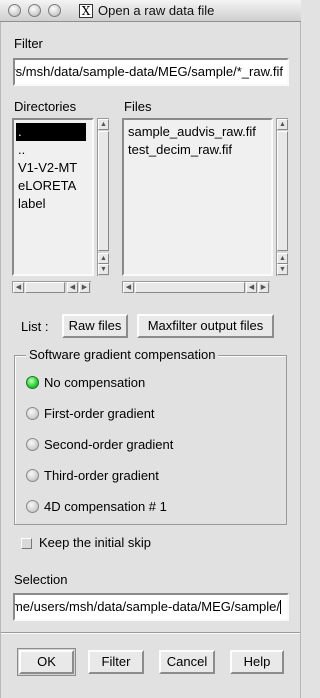  Describe the element at coordinates (280, 607) in the screenshot. I see `text-cursor` at that location.